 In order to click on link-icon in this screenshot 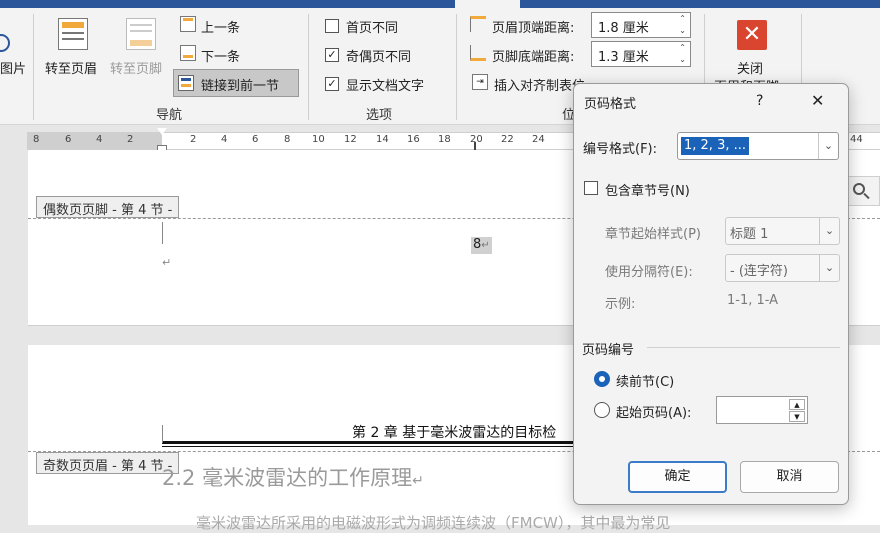, I will do `click(186, 83)`.